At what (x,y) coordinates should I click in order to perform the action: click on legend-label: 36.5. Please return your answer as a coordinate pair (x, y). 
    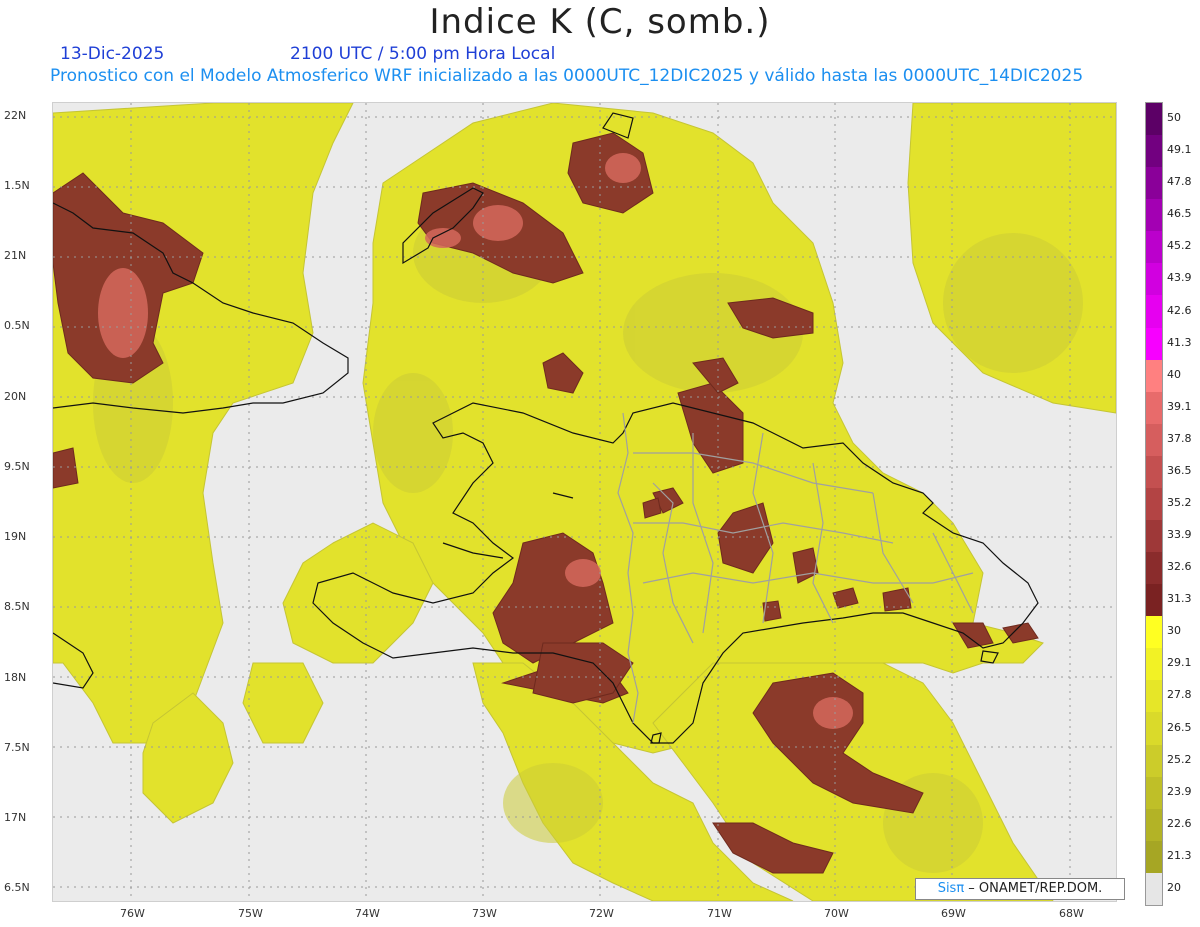
    Looking at the image, I should click on (1179, 470).